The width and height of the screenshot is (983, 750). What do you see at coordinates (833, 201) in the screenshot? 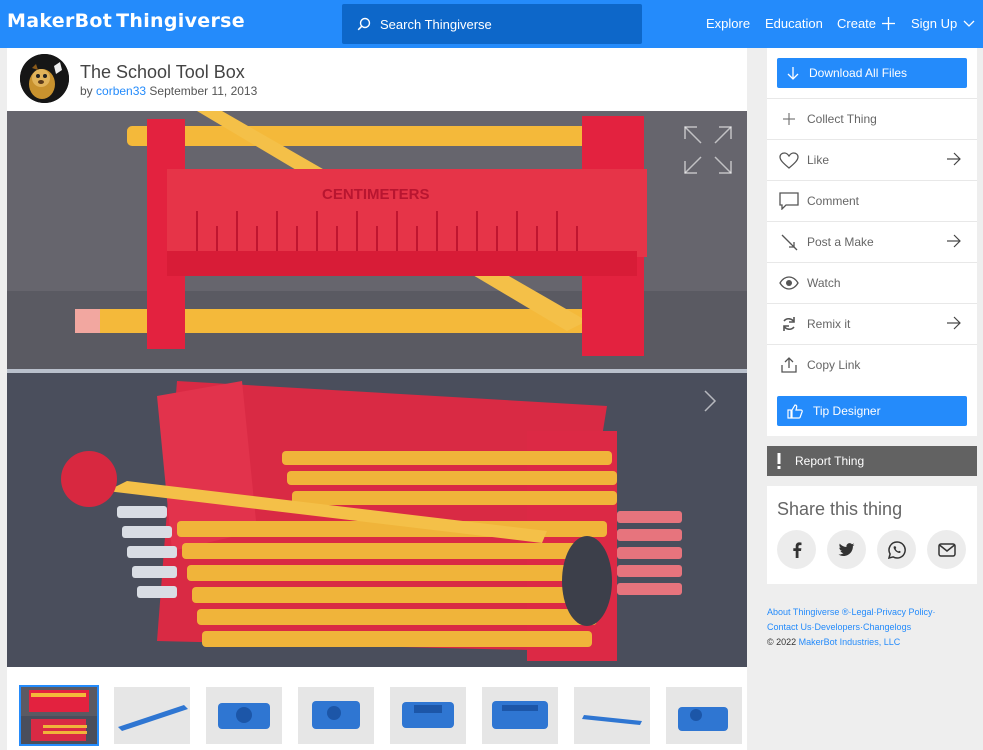
I see `comment-label: Comment` at bounding box center [833, 201].